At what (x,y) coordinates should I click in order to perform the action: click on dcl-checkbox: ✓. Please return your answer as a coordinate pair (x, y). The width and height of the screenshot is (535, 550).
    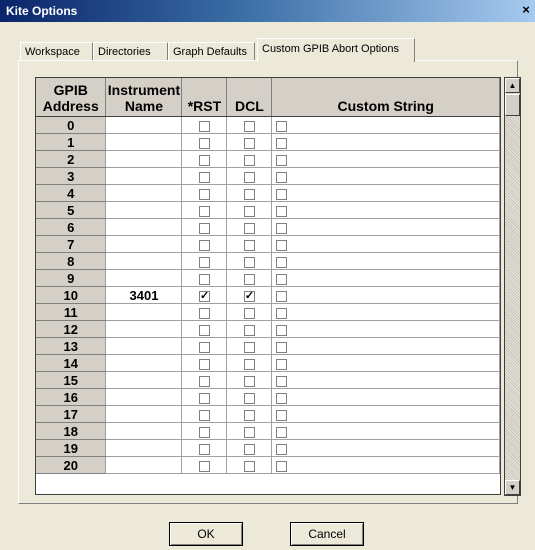
    Looking at the image, I should click on (249, 296).